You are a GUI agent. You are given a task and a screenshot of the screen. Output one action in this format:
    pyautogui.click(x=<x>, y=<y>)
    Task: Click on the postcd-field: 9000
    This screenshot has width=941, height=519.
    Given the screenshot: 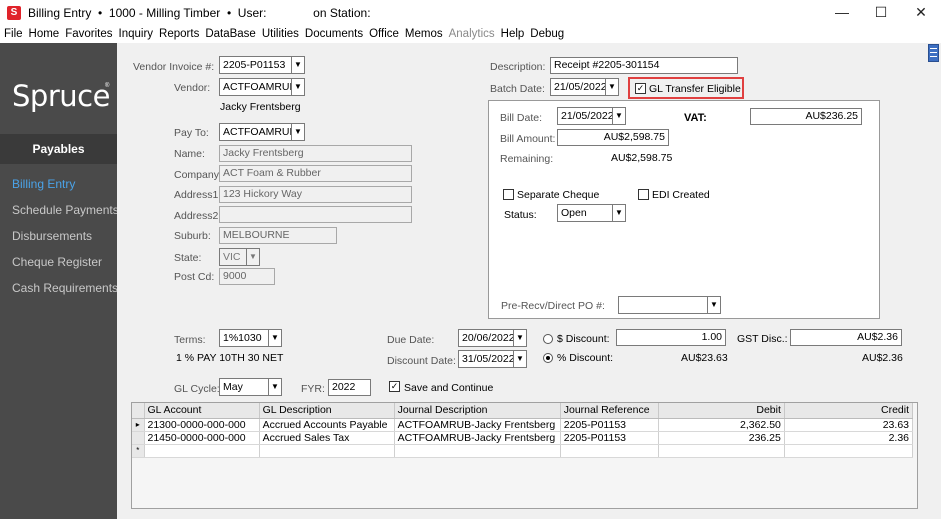 What is the action you would take?
    pyautogui.click(x=247, y=276)
    